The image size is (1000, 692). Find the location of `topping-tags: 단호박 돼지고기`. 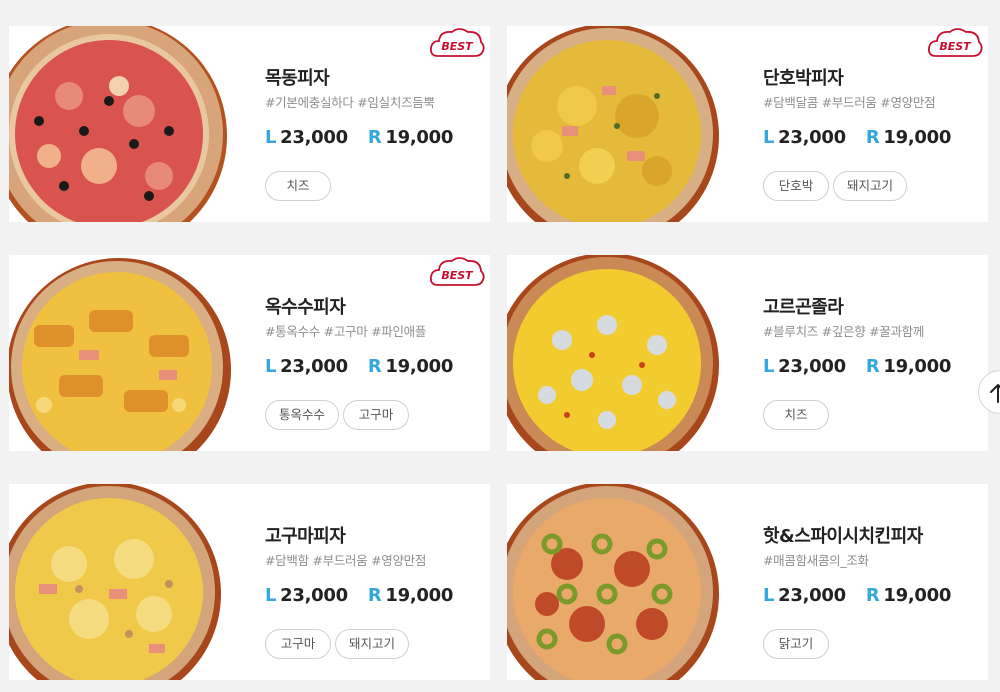

topping-tags: 단호박 돼지고기 is located at coordinates (837, 186).